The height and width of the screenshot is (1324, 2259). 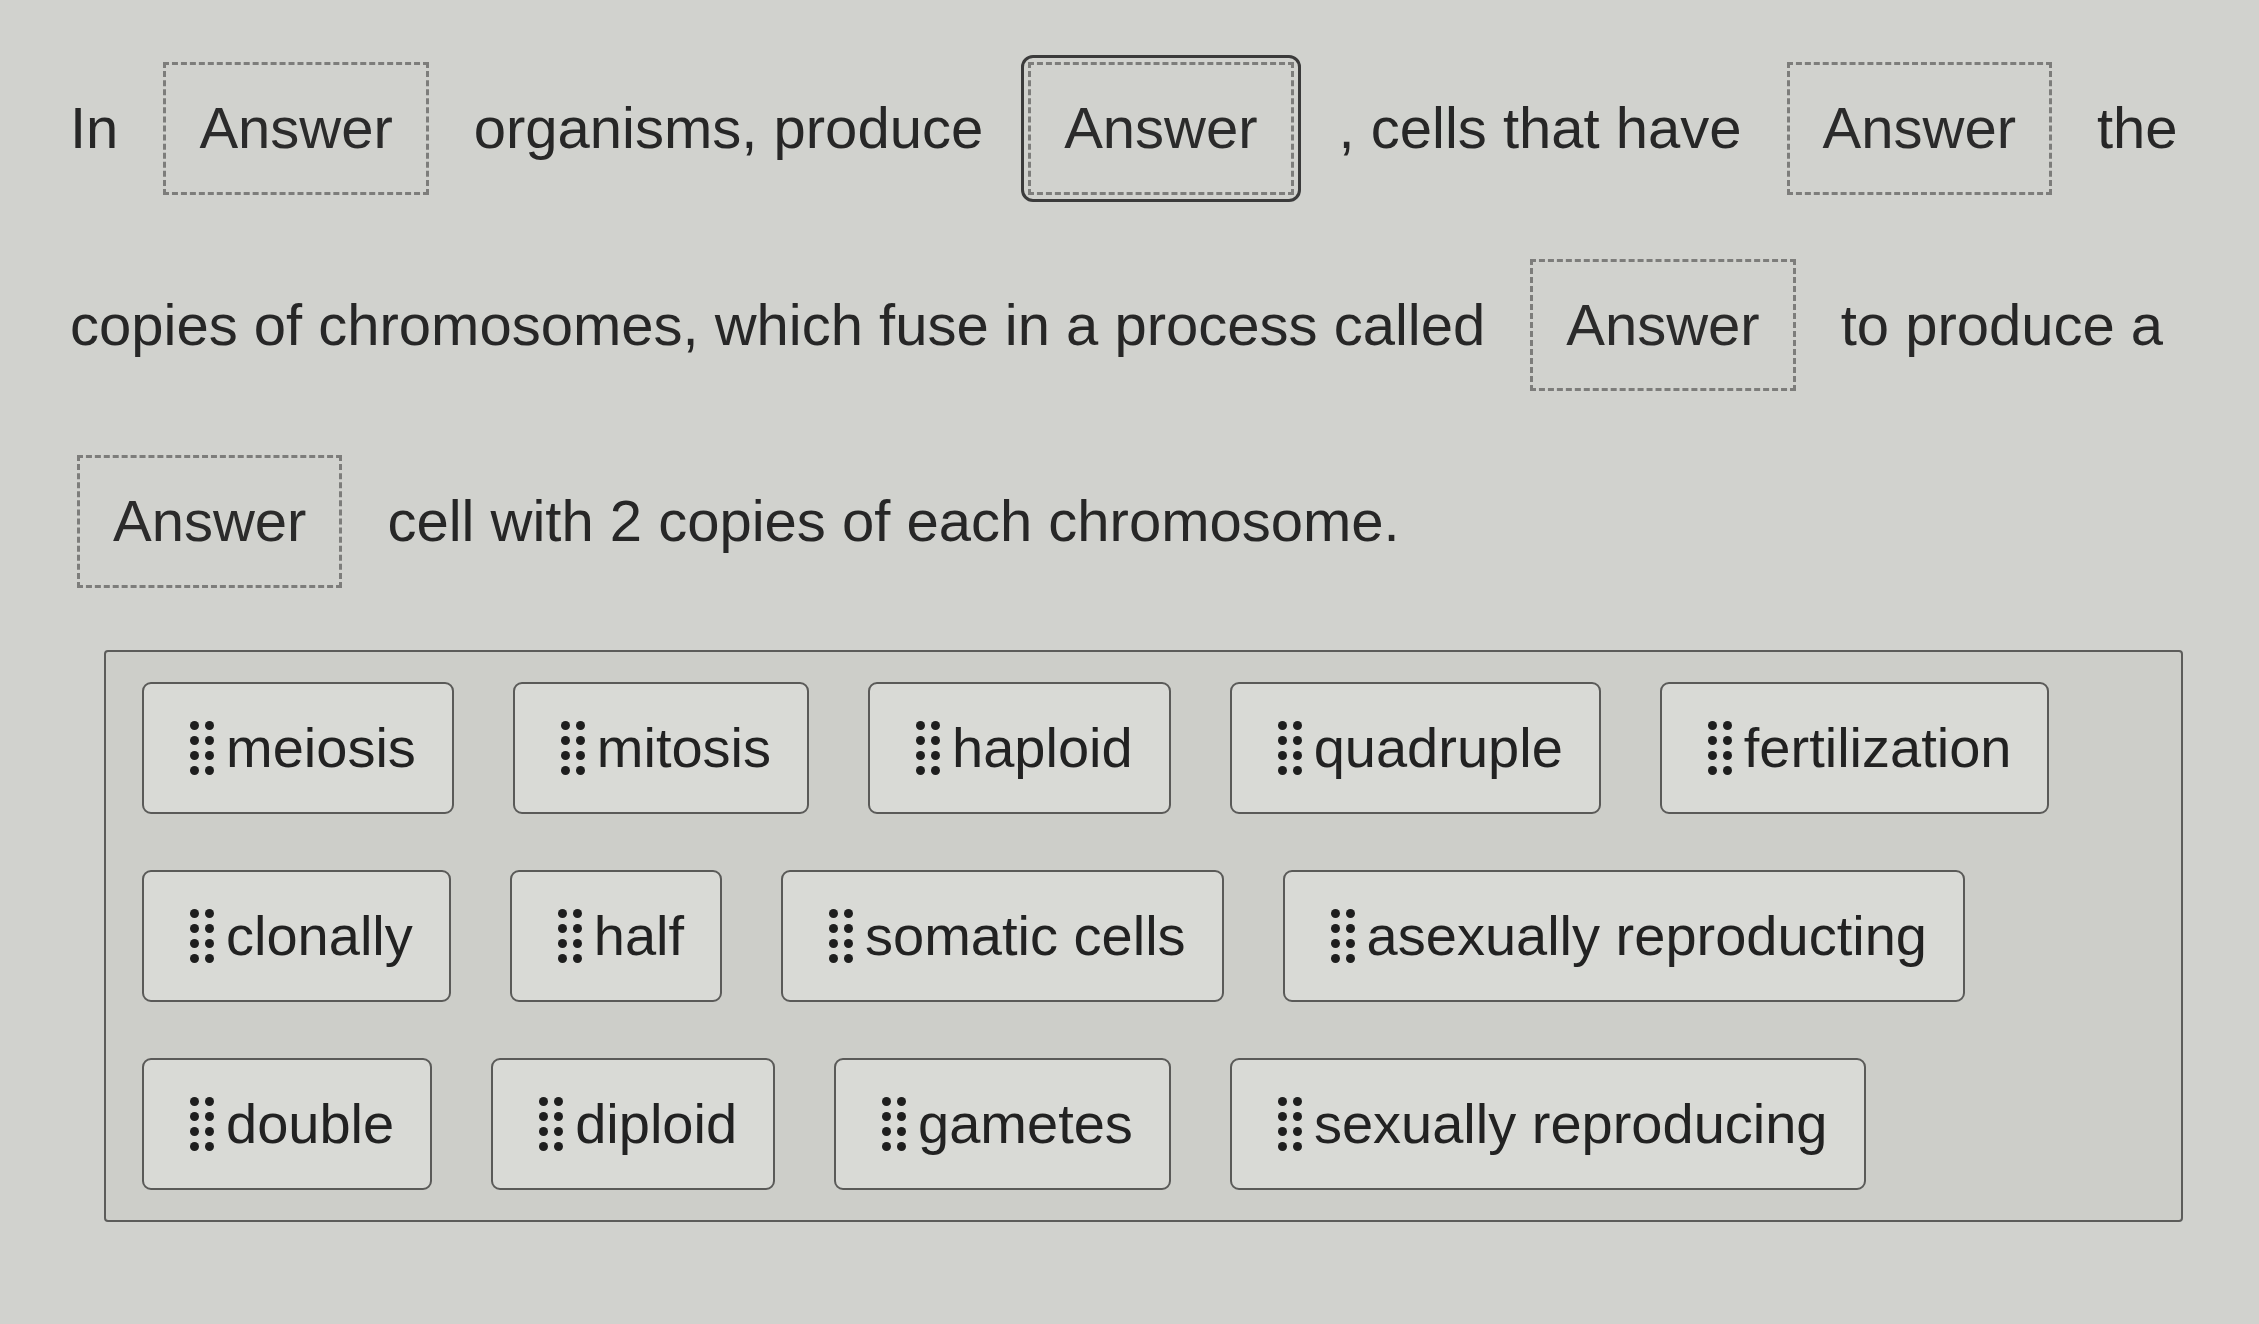 I want to click on question-text: to produce a, so click(x=2002, y=325).